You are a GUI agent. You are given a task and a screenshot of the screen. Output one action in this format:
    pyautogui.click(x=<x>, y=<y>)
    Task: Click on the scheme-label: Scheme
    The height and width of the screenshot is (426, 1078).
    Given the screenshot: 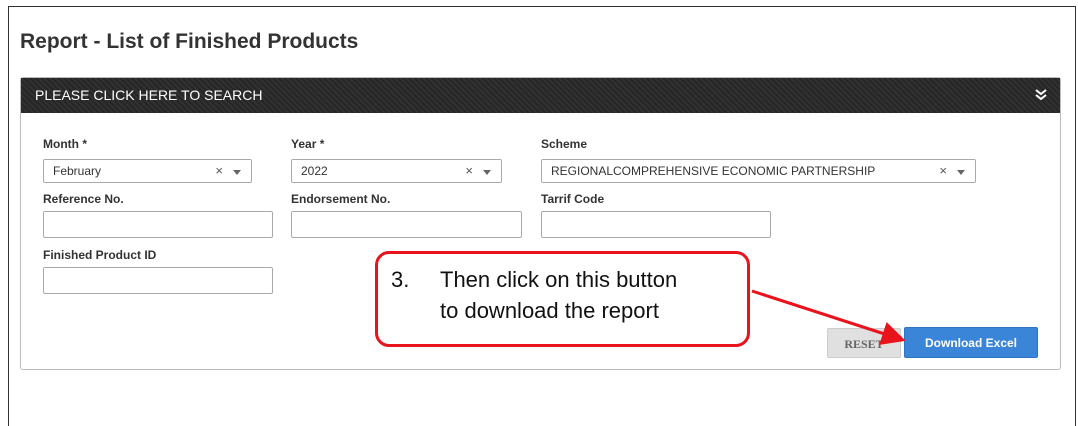 What is the action you would take?
    pyautogui.click(x=564, y=144)
    